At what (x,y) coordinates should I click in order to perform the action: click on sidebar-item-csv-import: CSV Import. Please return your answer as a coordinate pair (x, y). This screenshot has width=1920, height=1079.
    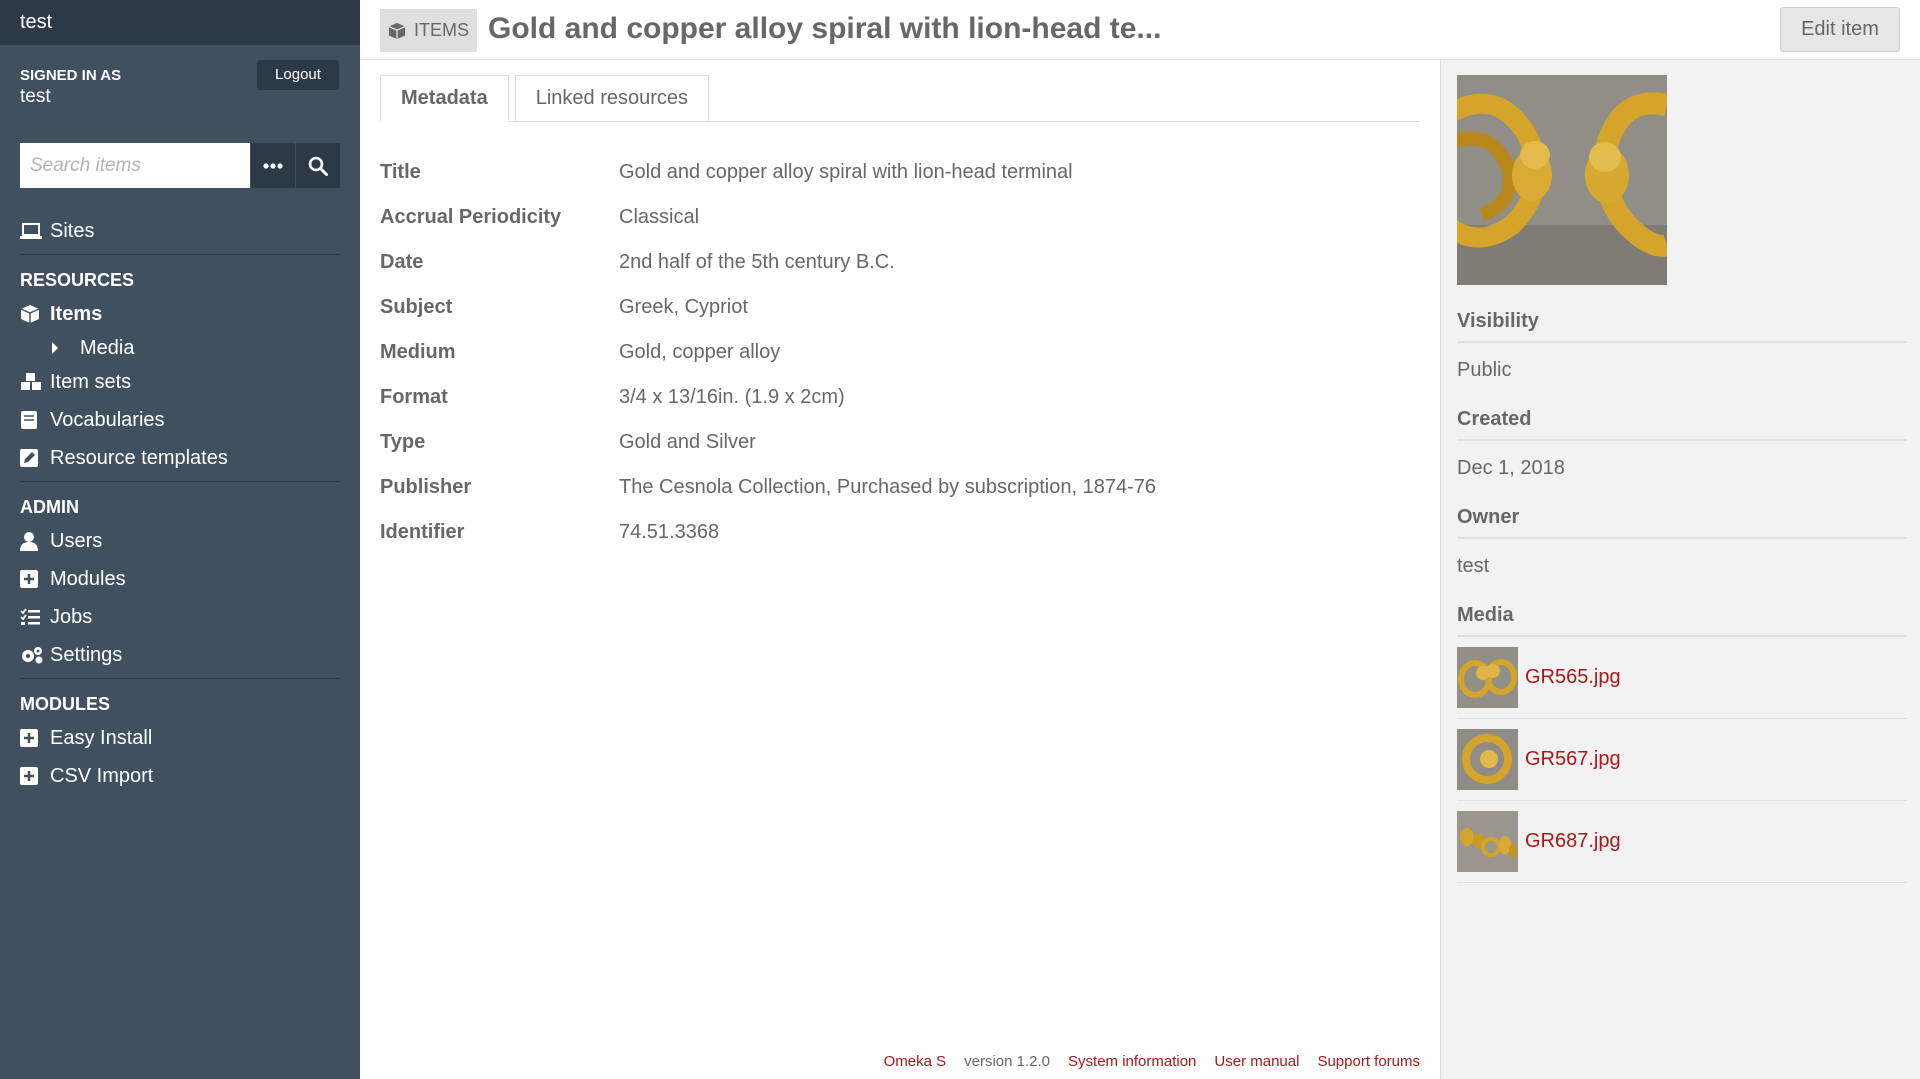
    Looking at the image, I should click on (180, 776).